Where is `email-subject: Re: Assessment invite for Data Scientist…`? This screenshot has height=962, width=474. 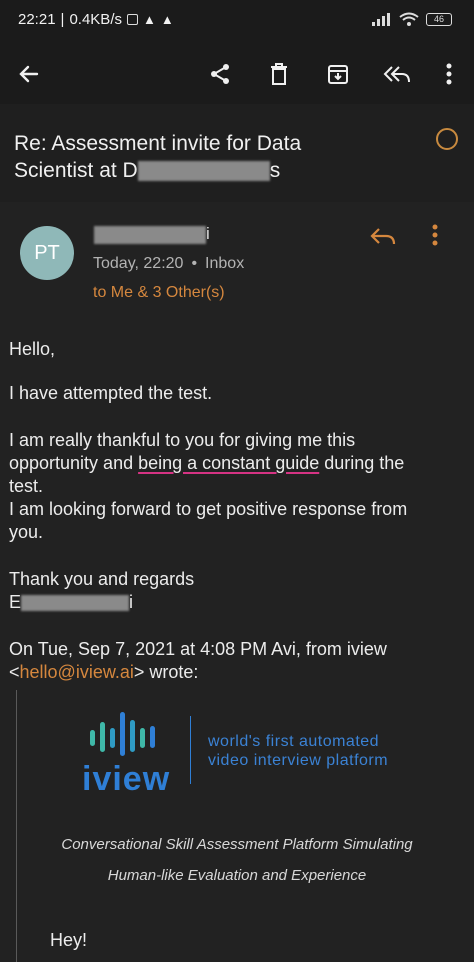
email-subject: Re: Assessment invite for Data Scientist… is located at coordinates (209, 157).